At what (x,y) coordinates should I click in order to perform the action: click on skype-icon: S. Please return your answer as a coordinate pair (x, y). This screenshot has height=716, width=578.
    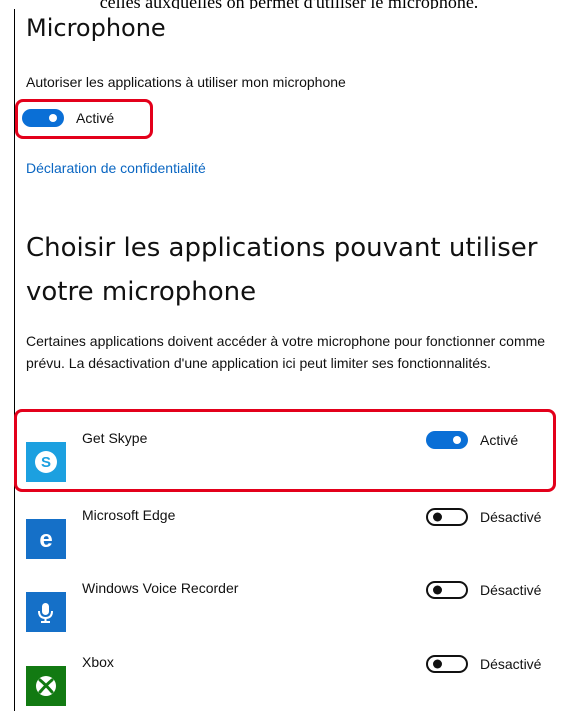
    Looking at the image, I should click on (46, 462).